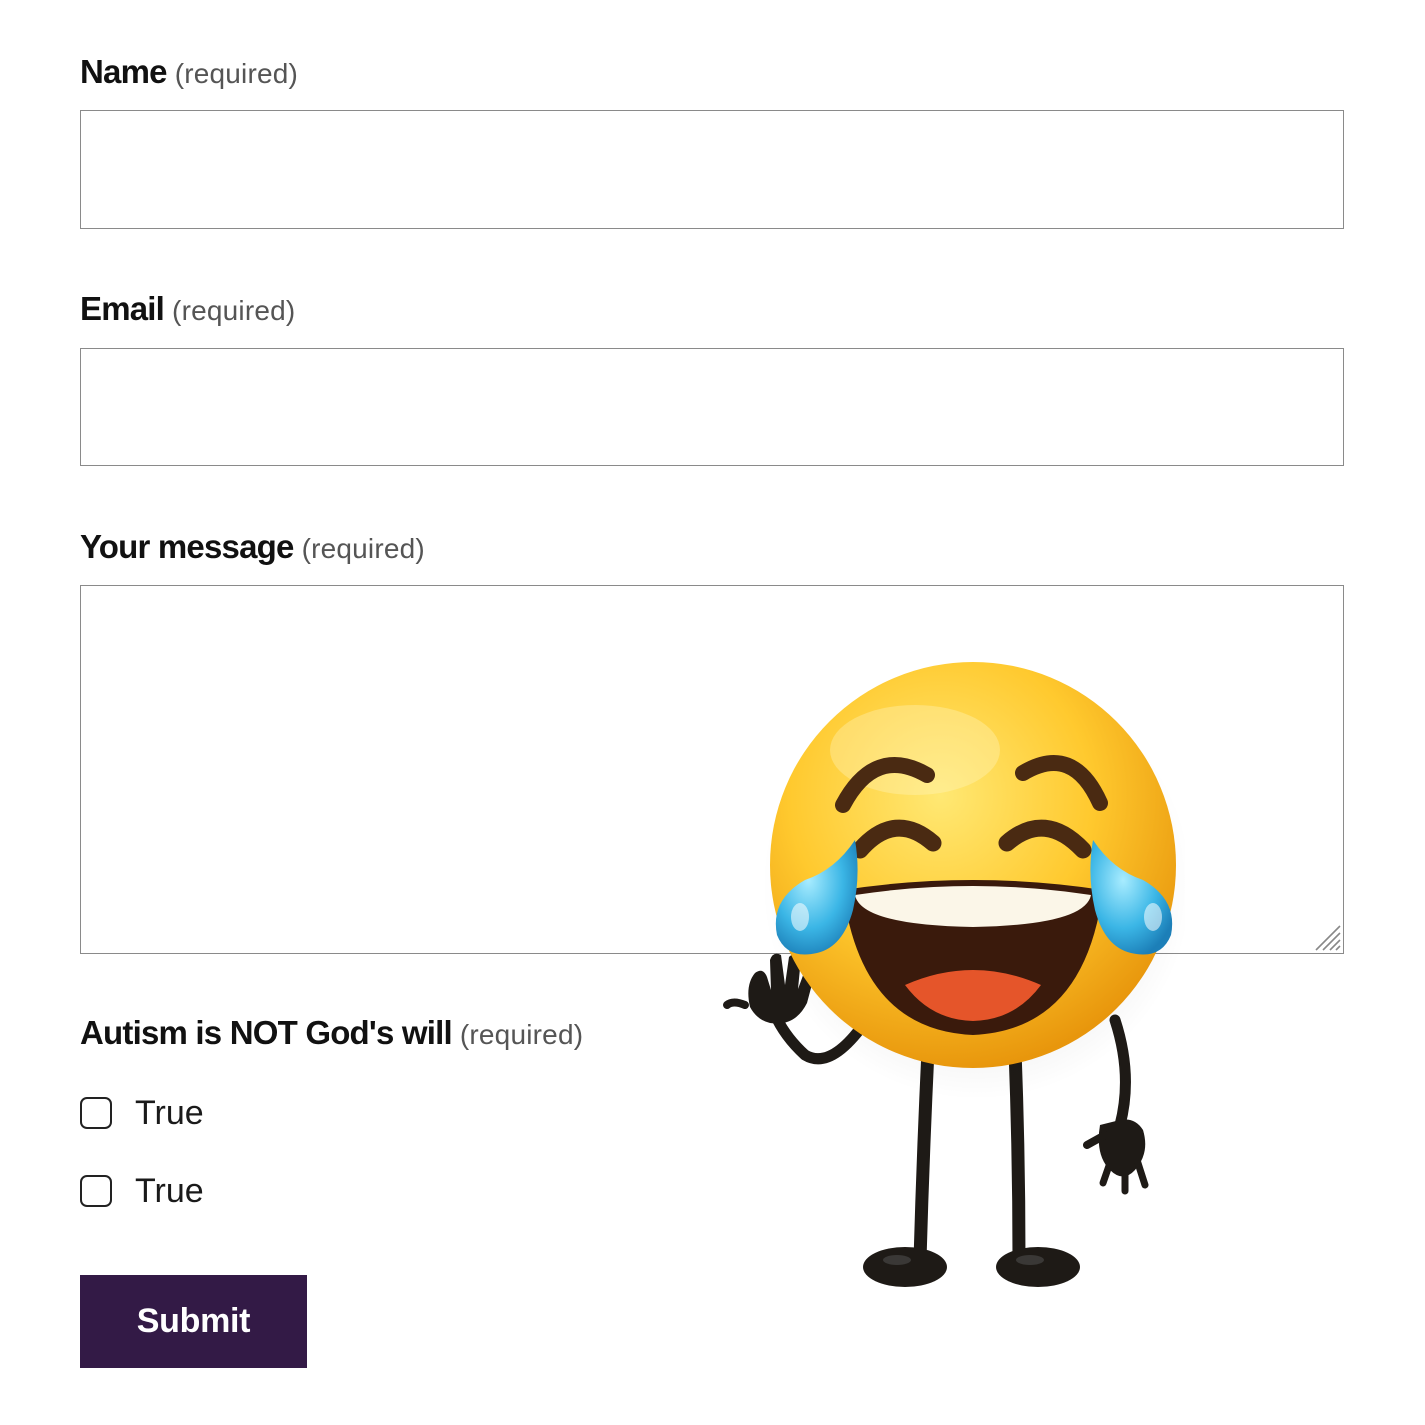 This screenshot has height=1425, width=1425. Describe the element at coordinates (193, 1321) in the screenshot. I see `submit-button: Submit` at that location.